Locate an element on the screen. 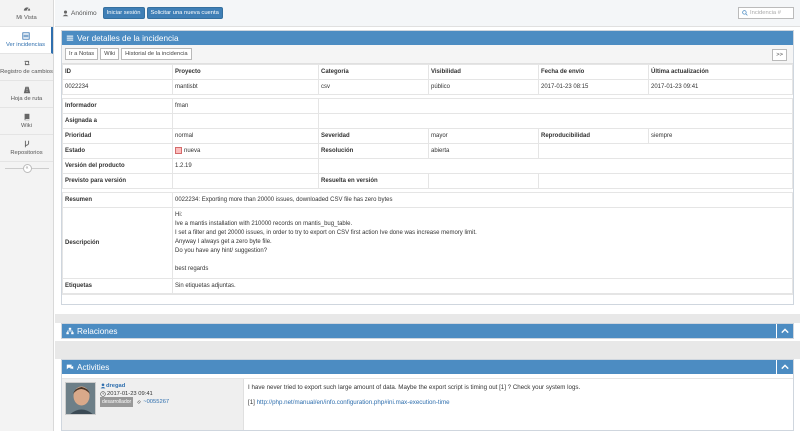 Image resolution: width=800 pixels, height=431 pixels. note-role-line: desarrollador ~0055267 is located at coordinates (134, 402).